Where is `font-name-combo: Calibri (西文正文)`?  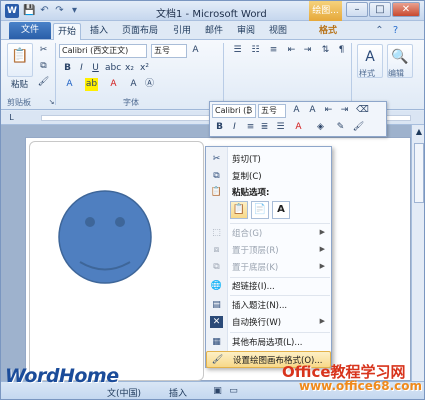 font-name-combo: Calibri (西文正文) is located at coordinates (103, 51).